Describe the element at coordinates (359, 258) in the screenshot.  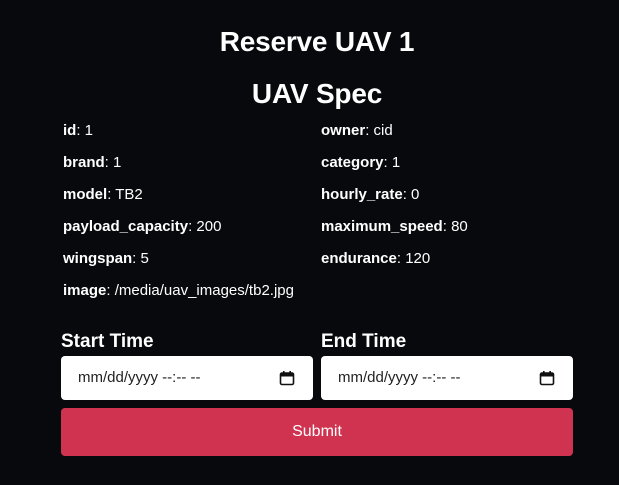
I see `spec-key: endurance` at that location.